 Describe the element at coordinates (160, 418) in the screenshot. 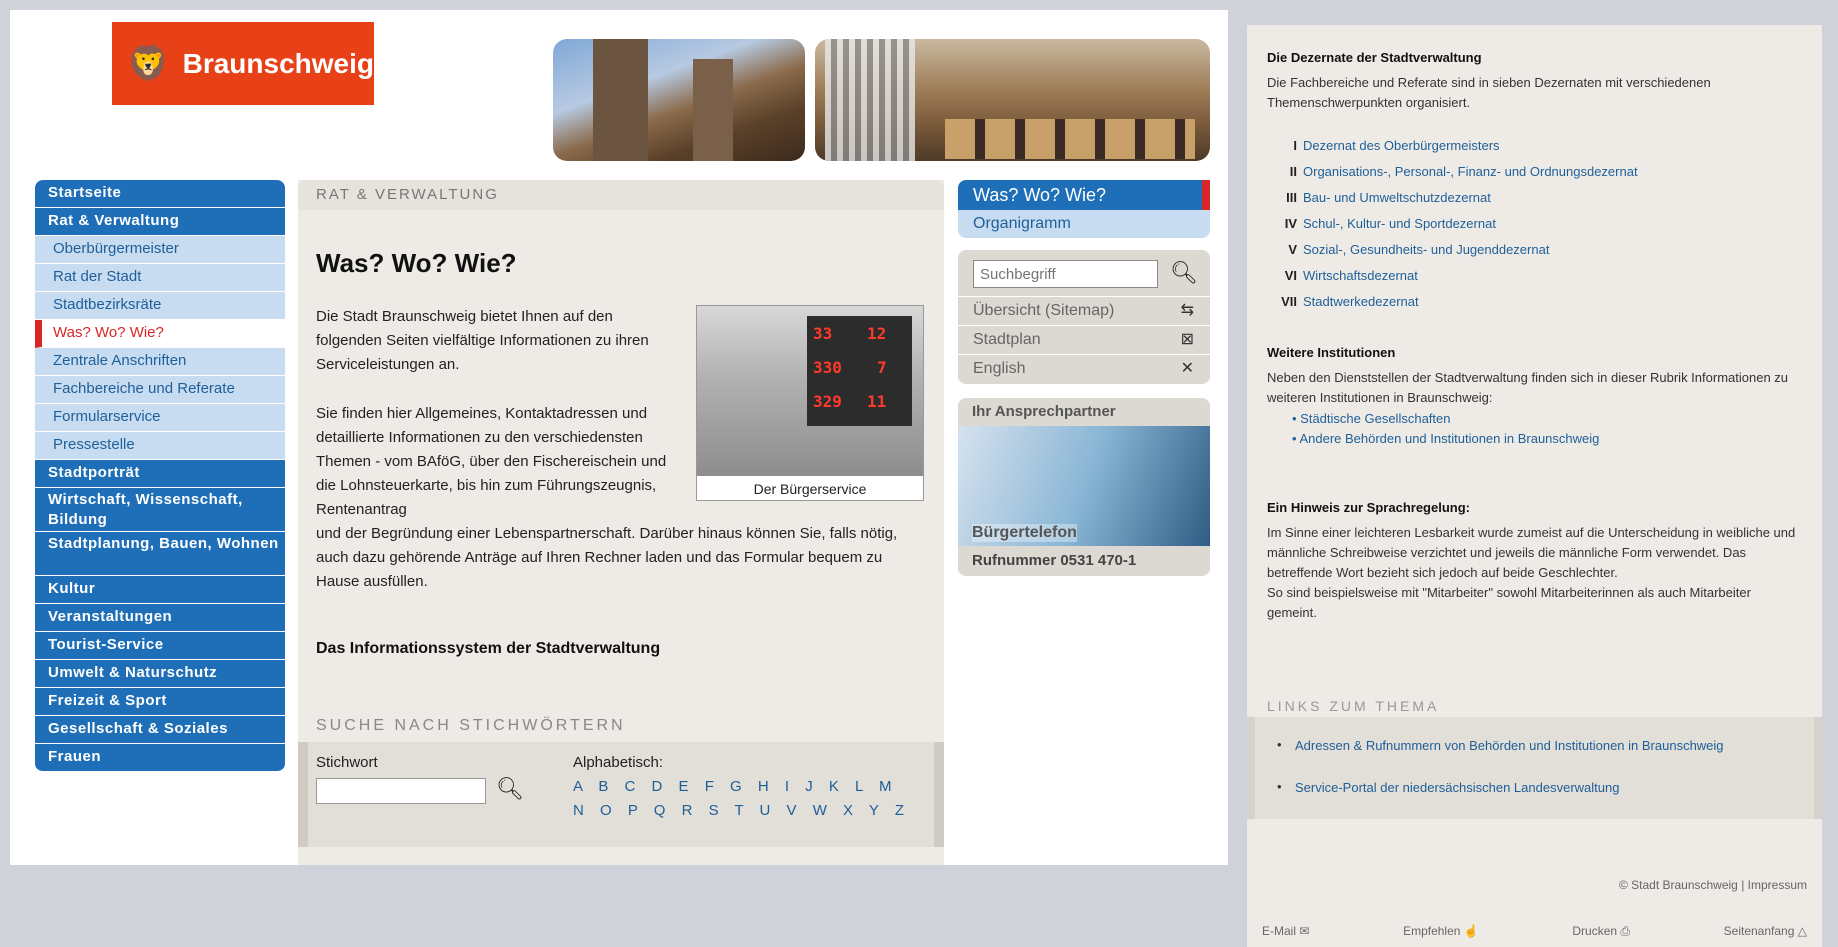

I see `nav-item: Formularservice` at that location.